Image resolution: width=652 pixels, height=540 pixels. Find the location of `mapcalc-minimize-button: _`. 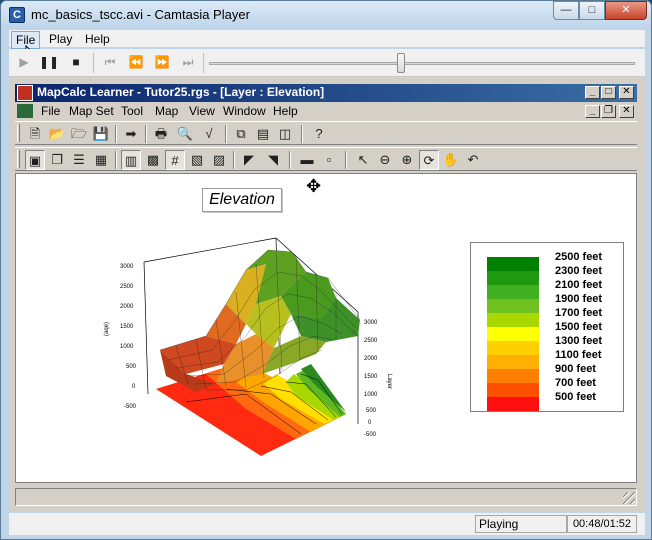

mapcalc-minimize-button: _ is located at coordinates (592, 92).